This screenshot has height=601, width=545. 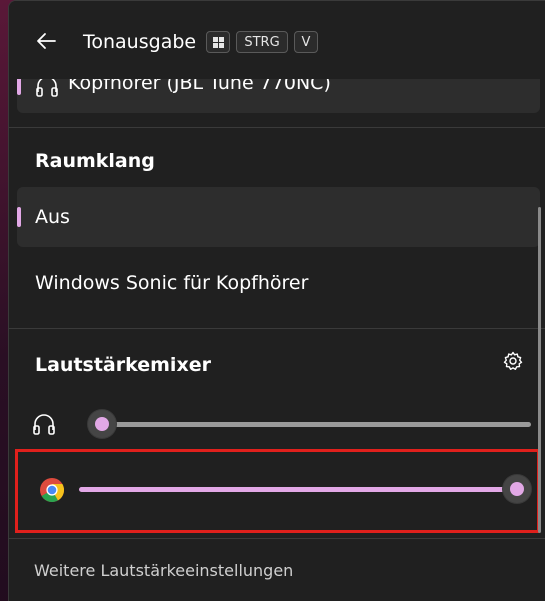 What do you see at coordinates (513, 361) in the screenshot?
I see `gear-icon` at bounding box center [513, 361].